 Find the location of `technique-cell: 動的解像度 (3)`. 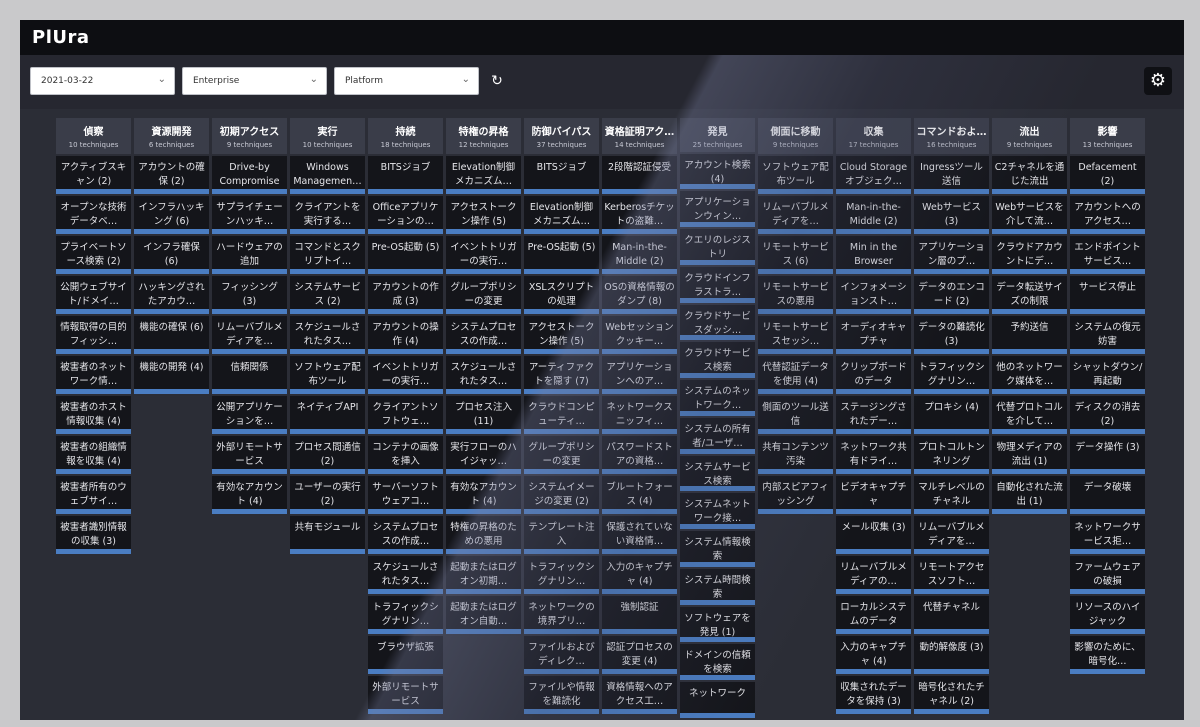

technique-cell: 動的解像度 (3) is located at coordinates (951, 655).